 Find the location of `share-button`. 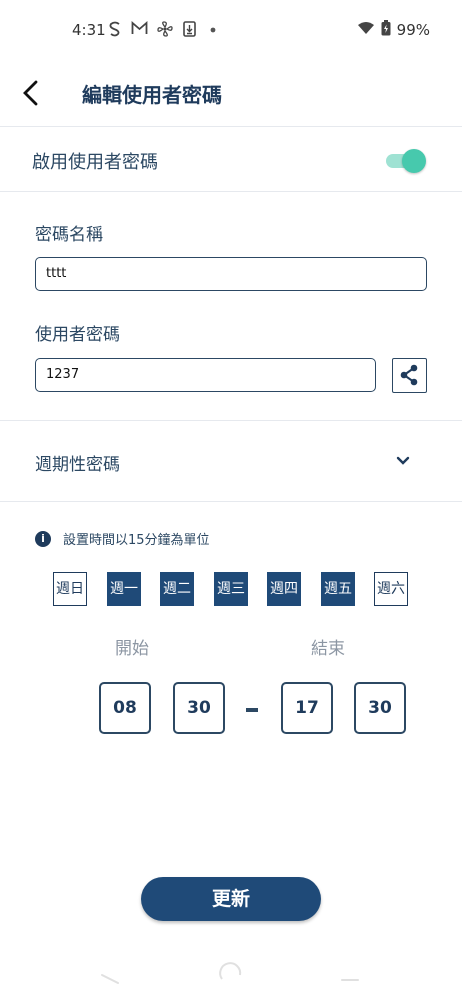

share-button is located at coordinates (409, 375).